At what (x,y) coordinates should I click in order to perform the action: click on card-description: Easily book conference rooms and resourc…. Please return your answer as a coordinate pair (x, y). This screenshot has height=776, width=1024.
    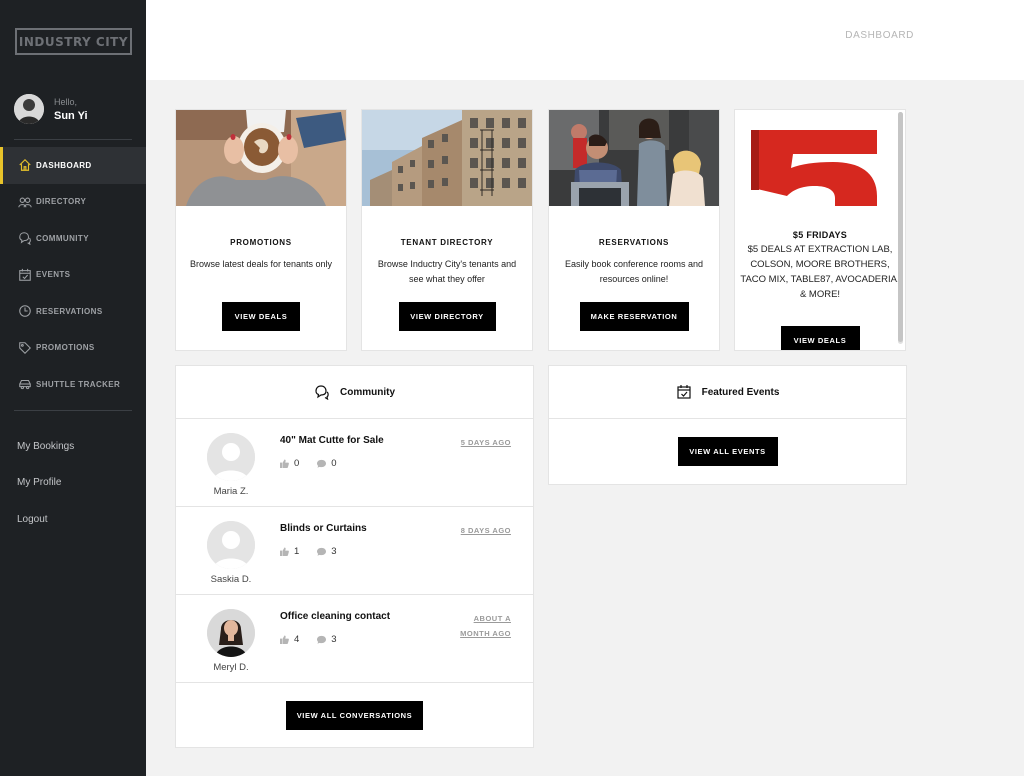
    Looking at the image, I should click on (634, 271).